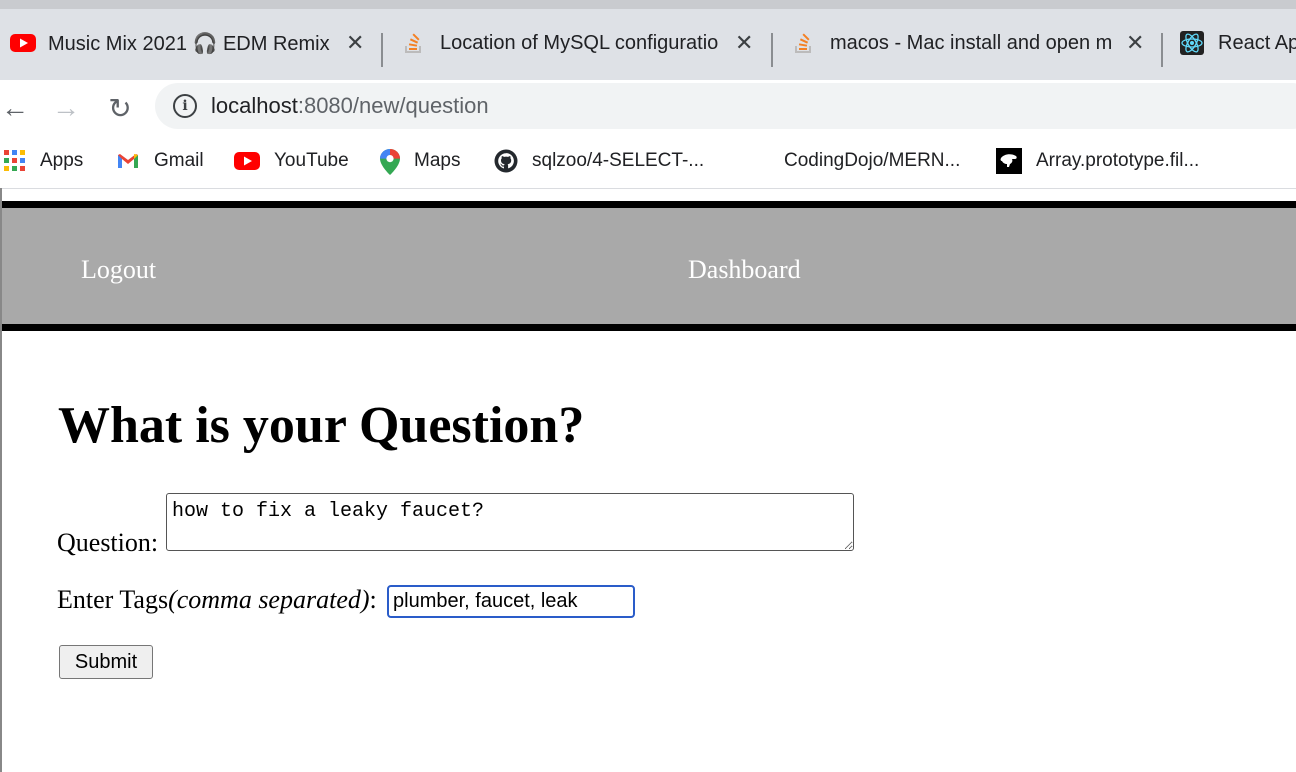 The height and width of the screenshot is (772, 1296). What do you see at coordinates (1192, 43) in the screenshot?
I see `react-icon` at bounding box center [1192, 43].